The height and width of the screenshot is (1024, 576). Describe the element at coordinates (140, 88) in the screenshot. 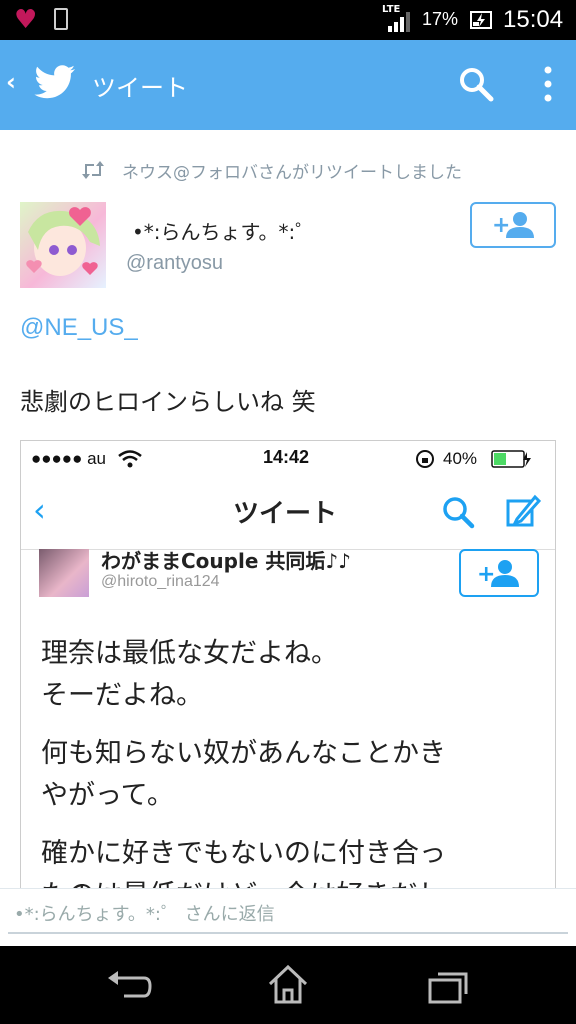

I see `page-title: ツイート` at that location.